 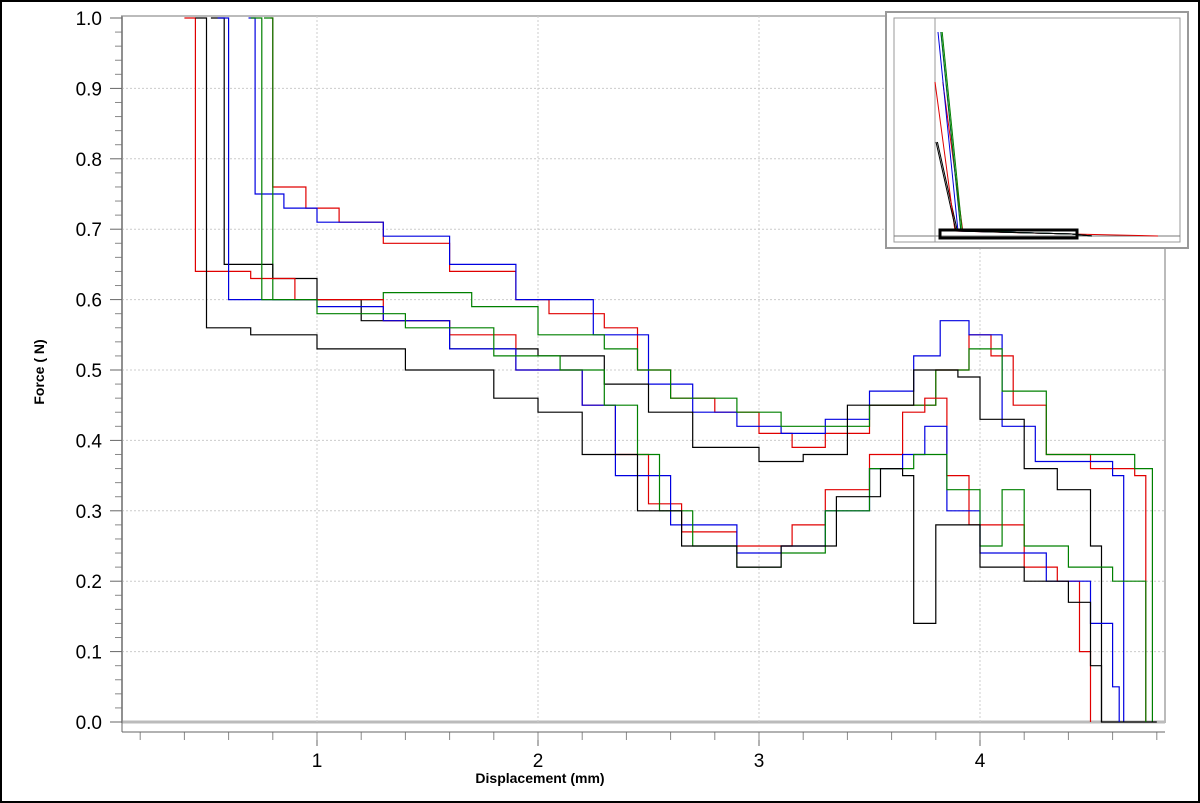 What do you see at coordinates (317, 761) in the screenshot?
I see `x-tick-label: 1` at bounding box center [317, 761].